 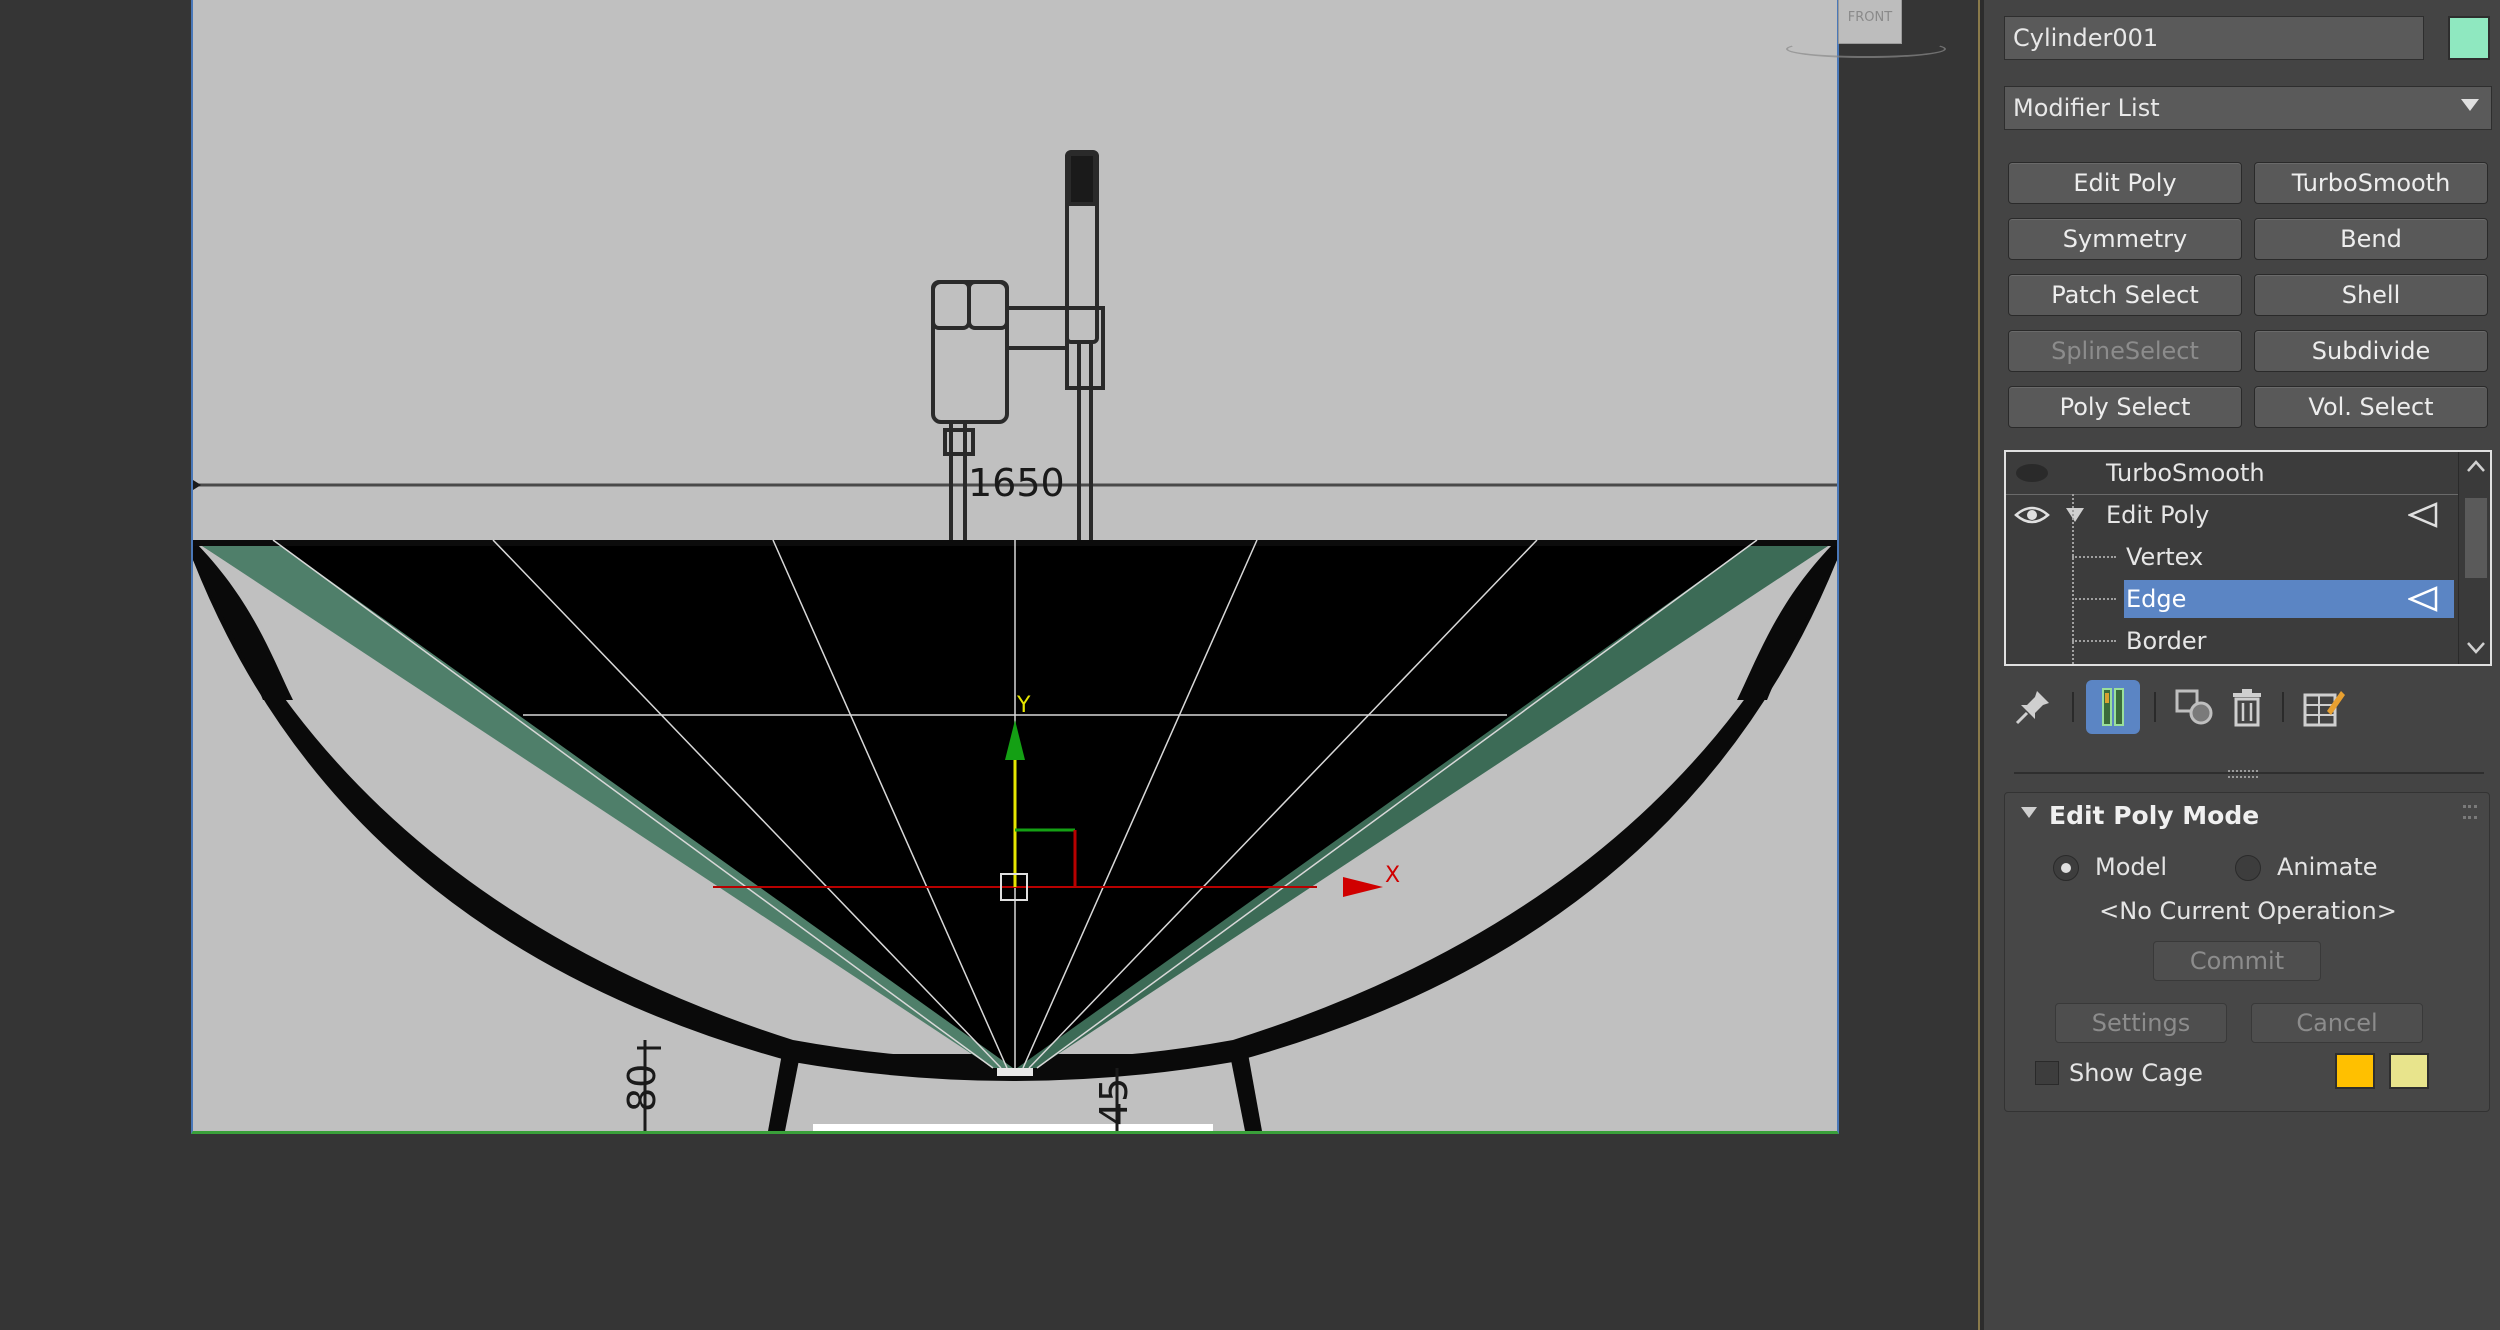 I want to click on viewcube: FRONT, so click(x=1870, y=22).